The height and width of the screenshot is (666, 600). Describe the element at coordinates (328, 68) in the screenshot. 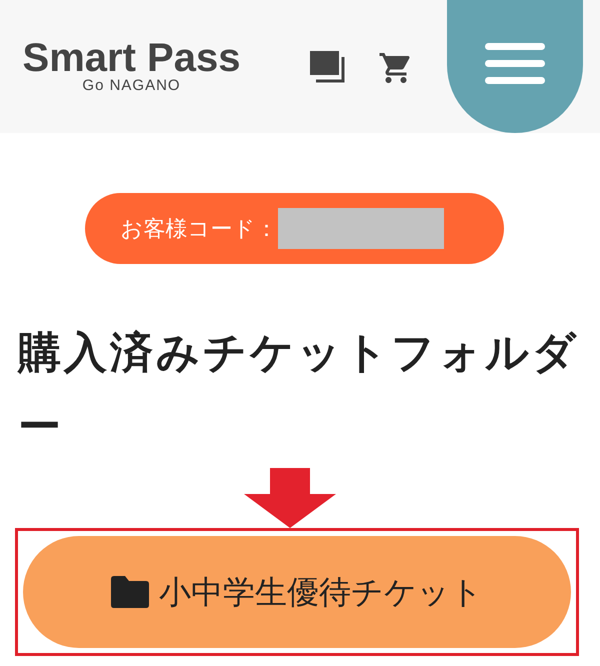

I see `stacked-squares-icon` at that location.